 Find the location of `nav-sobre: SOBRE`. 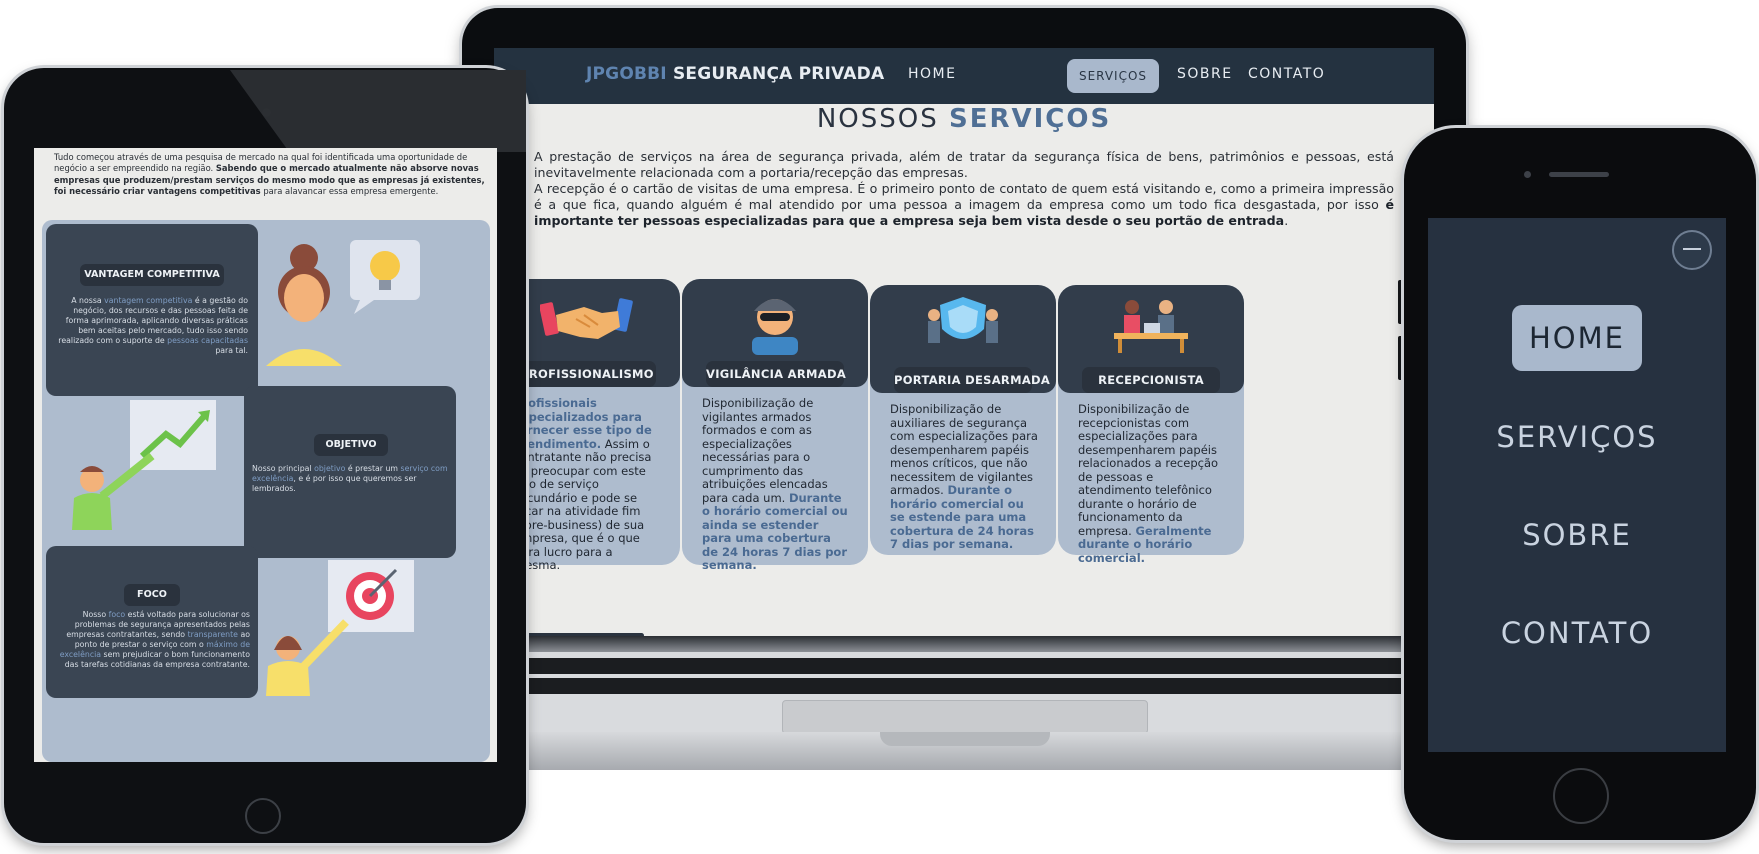

nav-sobre: SOBRE is located at coordinates (1205, 74).